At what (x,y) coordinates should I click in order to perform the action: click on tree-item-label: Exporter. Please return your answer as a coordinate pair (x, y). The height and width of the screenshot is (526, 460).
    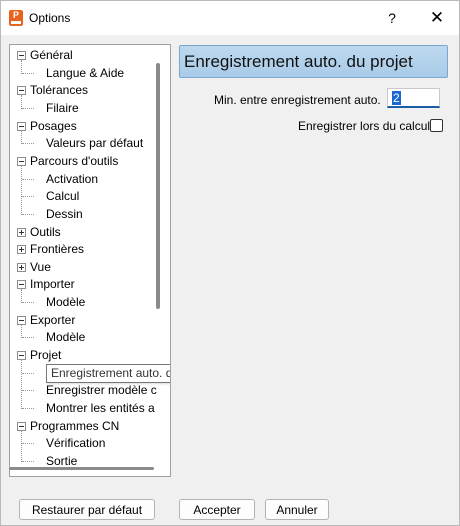
    Looking at the image, I should click on (53, 319).